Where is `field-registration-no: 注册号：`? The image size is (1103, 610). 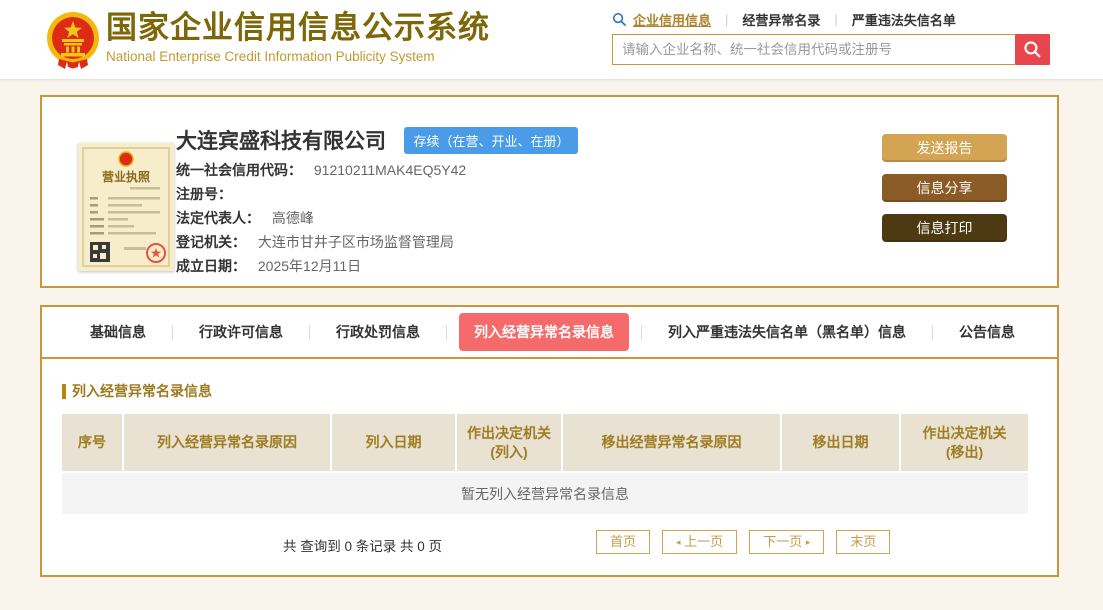
field-registration-no: 注册号： is located at coordinates (204, 194).